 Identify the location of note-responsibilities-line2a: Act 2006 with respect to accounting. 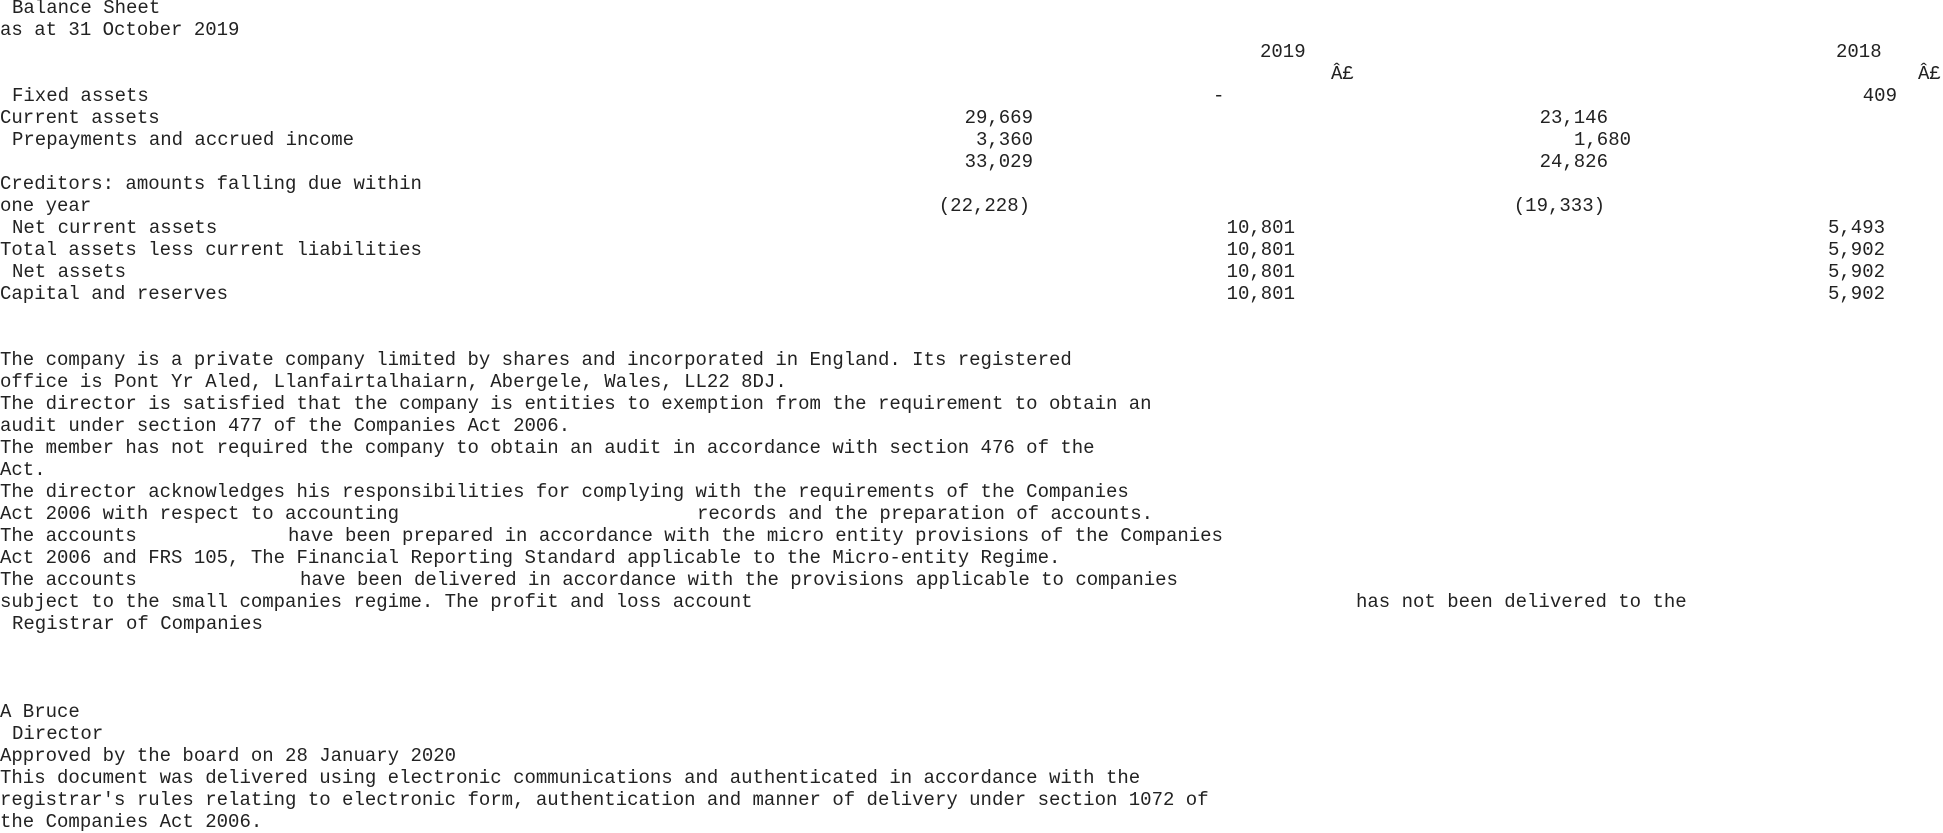
(200, 514).